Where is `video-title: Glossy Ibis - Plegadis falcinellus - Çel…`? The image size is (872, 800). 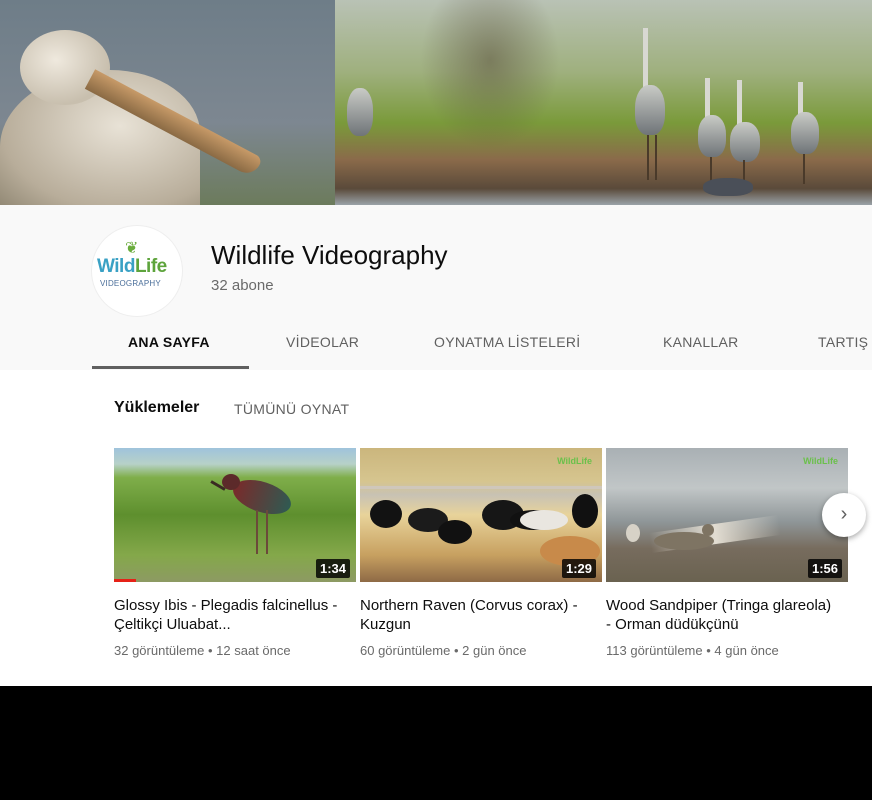 video-title: Glossy Ibis - Plegadis falcinellus - Çel… is located at coordinates (230, 615).